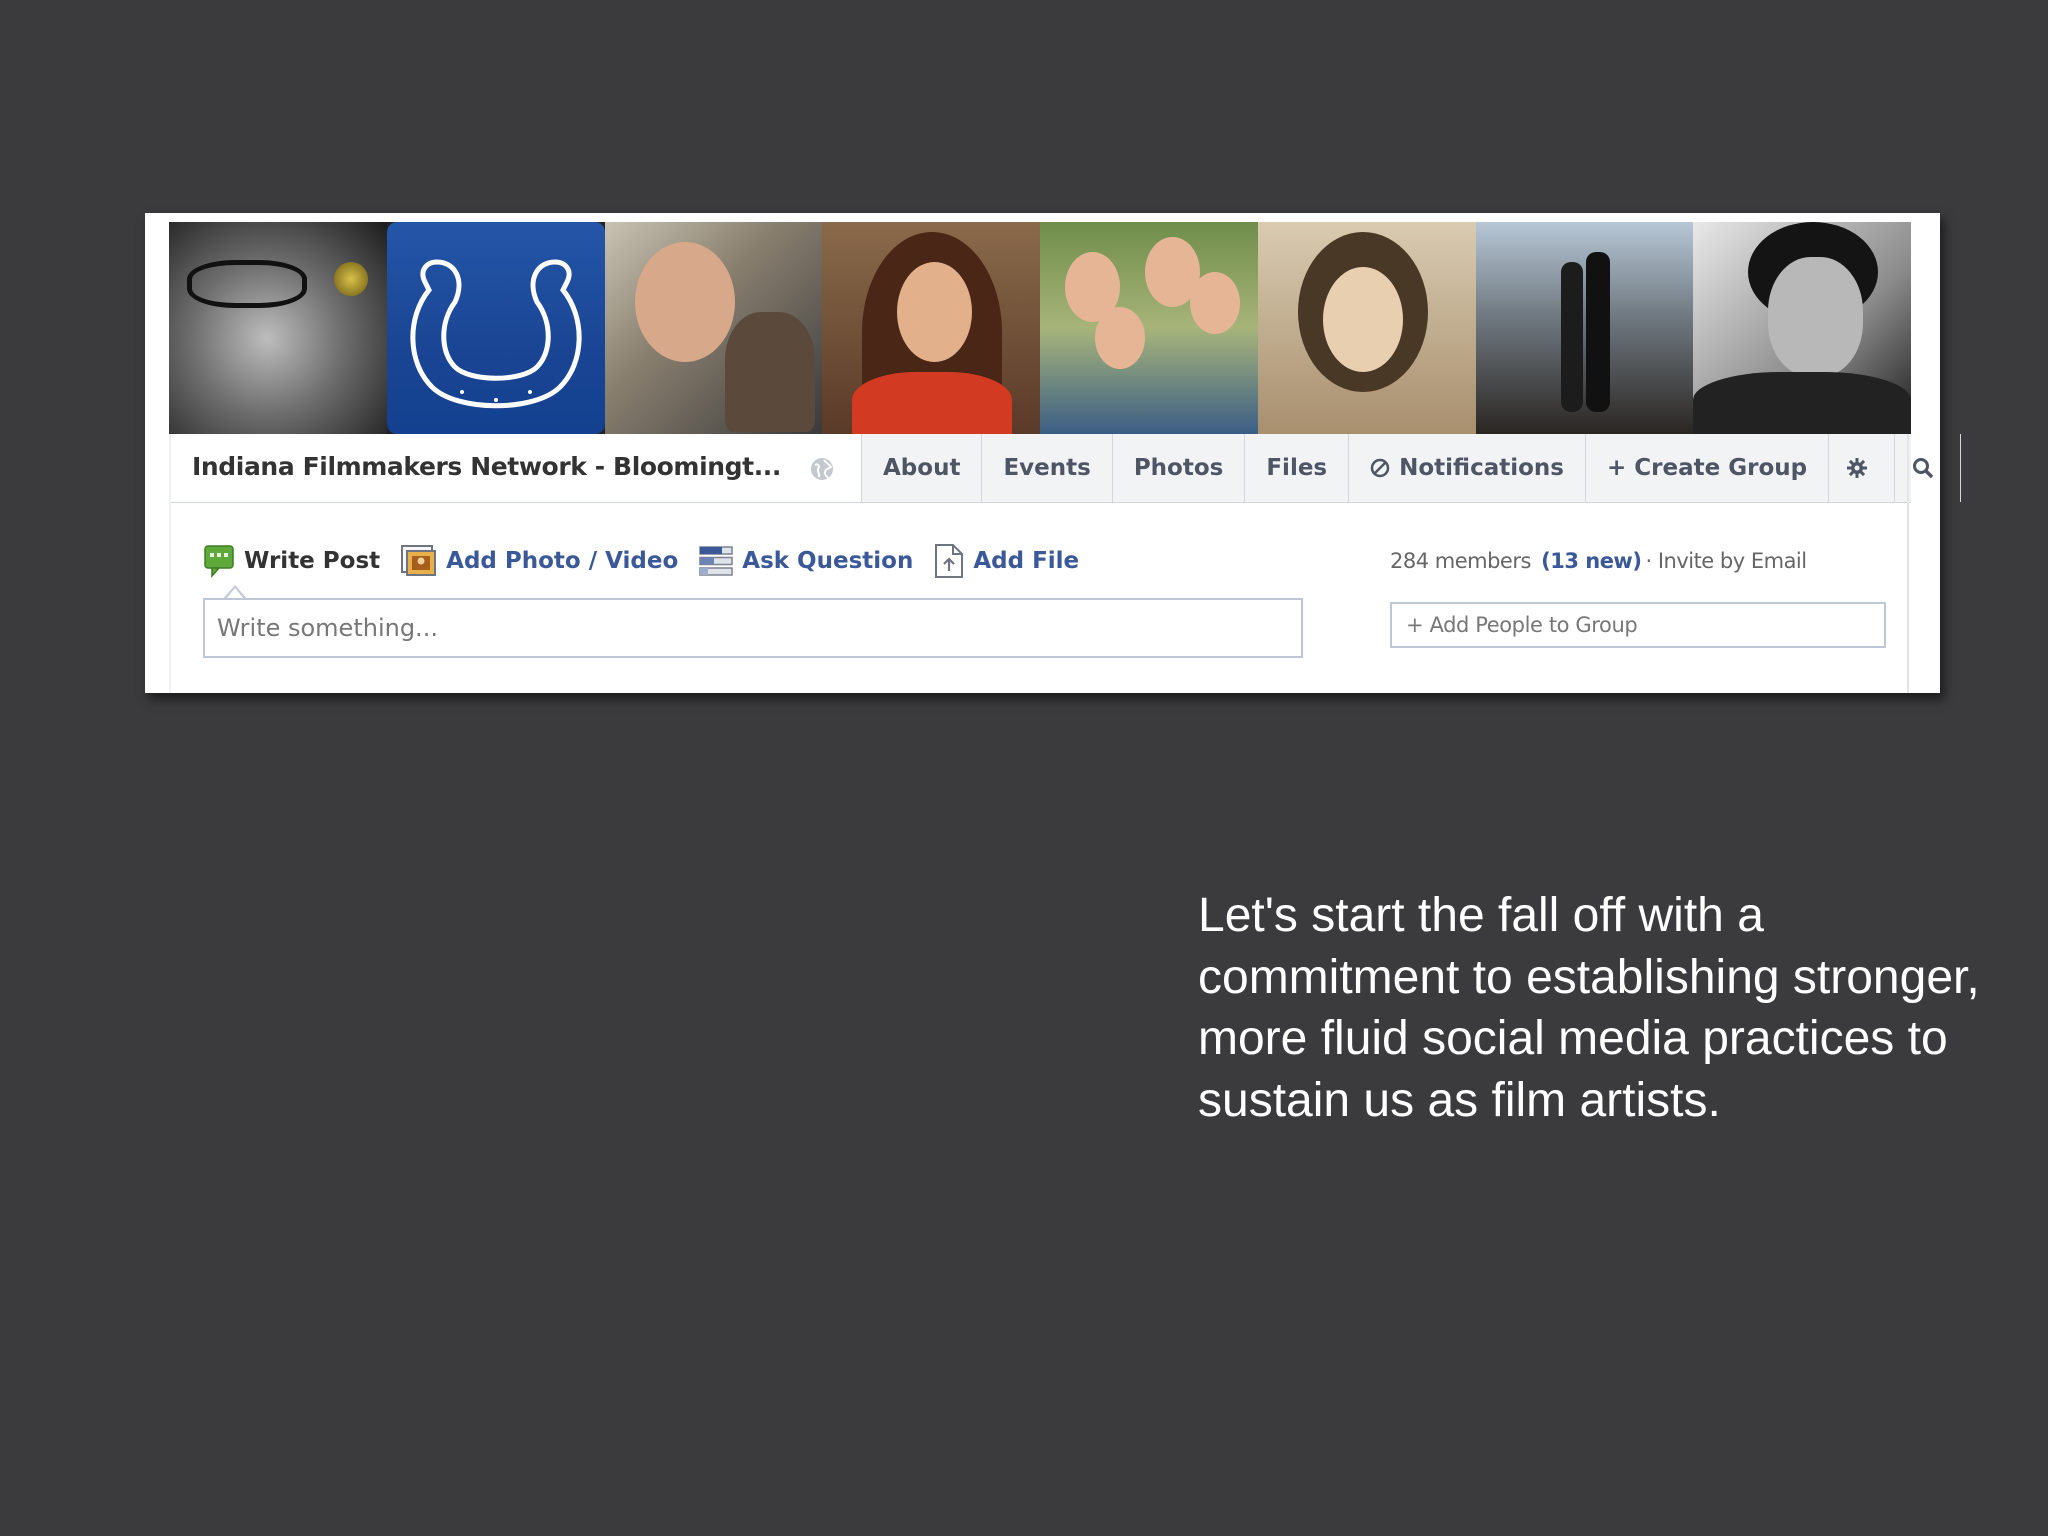 The image size is (2048, 1536). I want to click on add-file-button: Add File, so click(1006, 561).